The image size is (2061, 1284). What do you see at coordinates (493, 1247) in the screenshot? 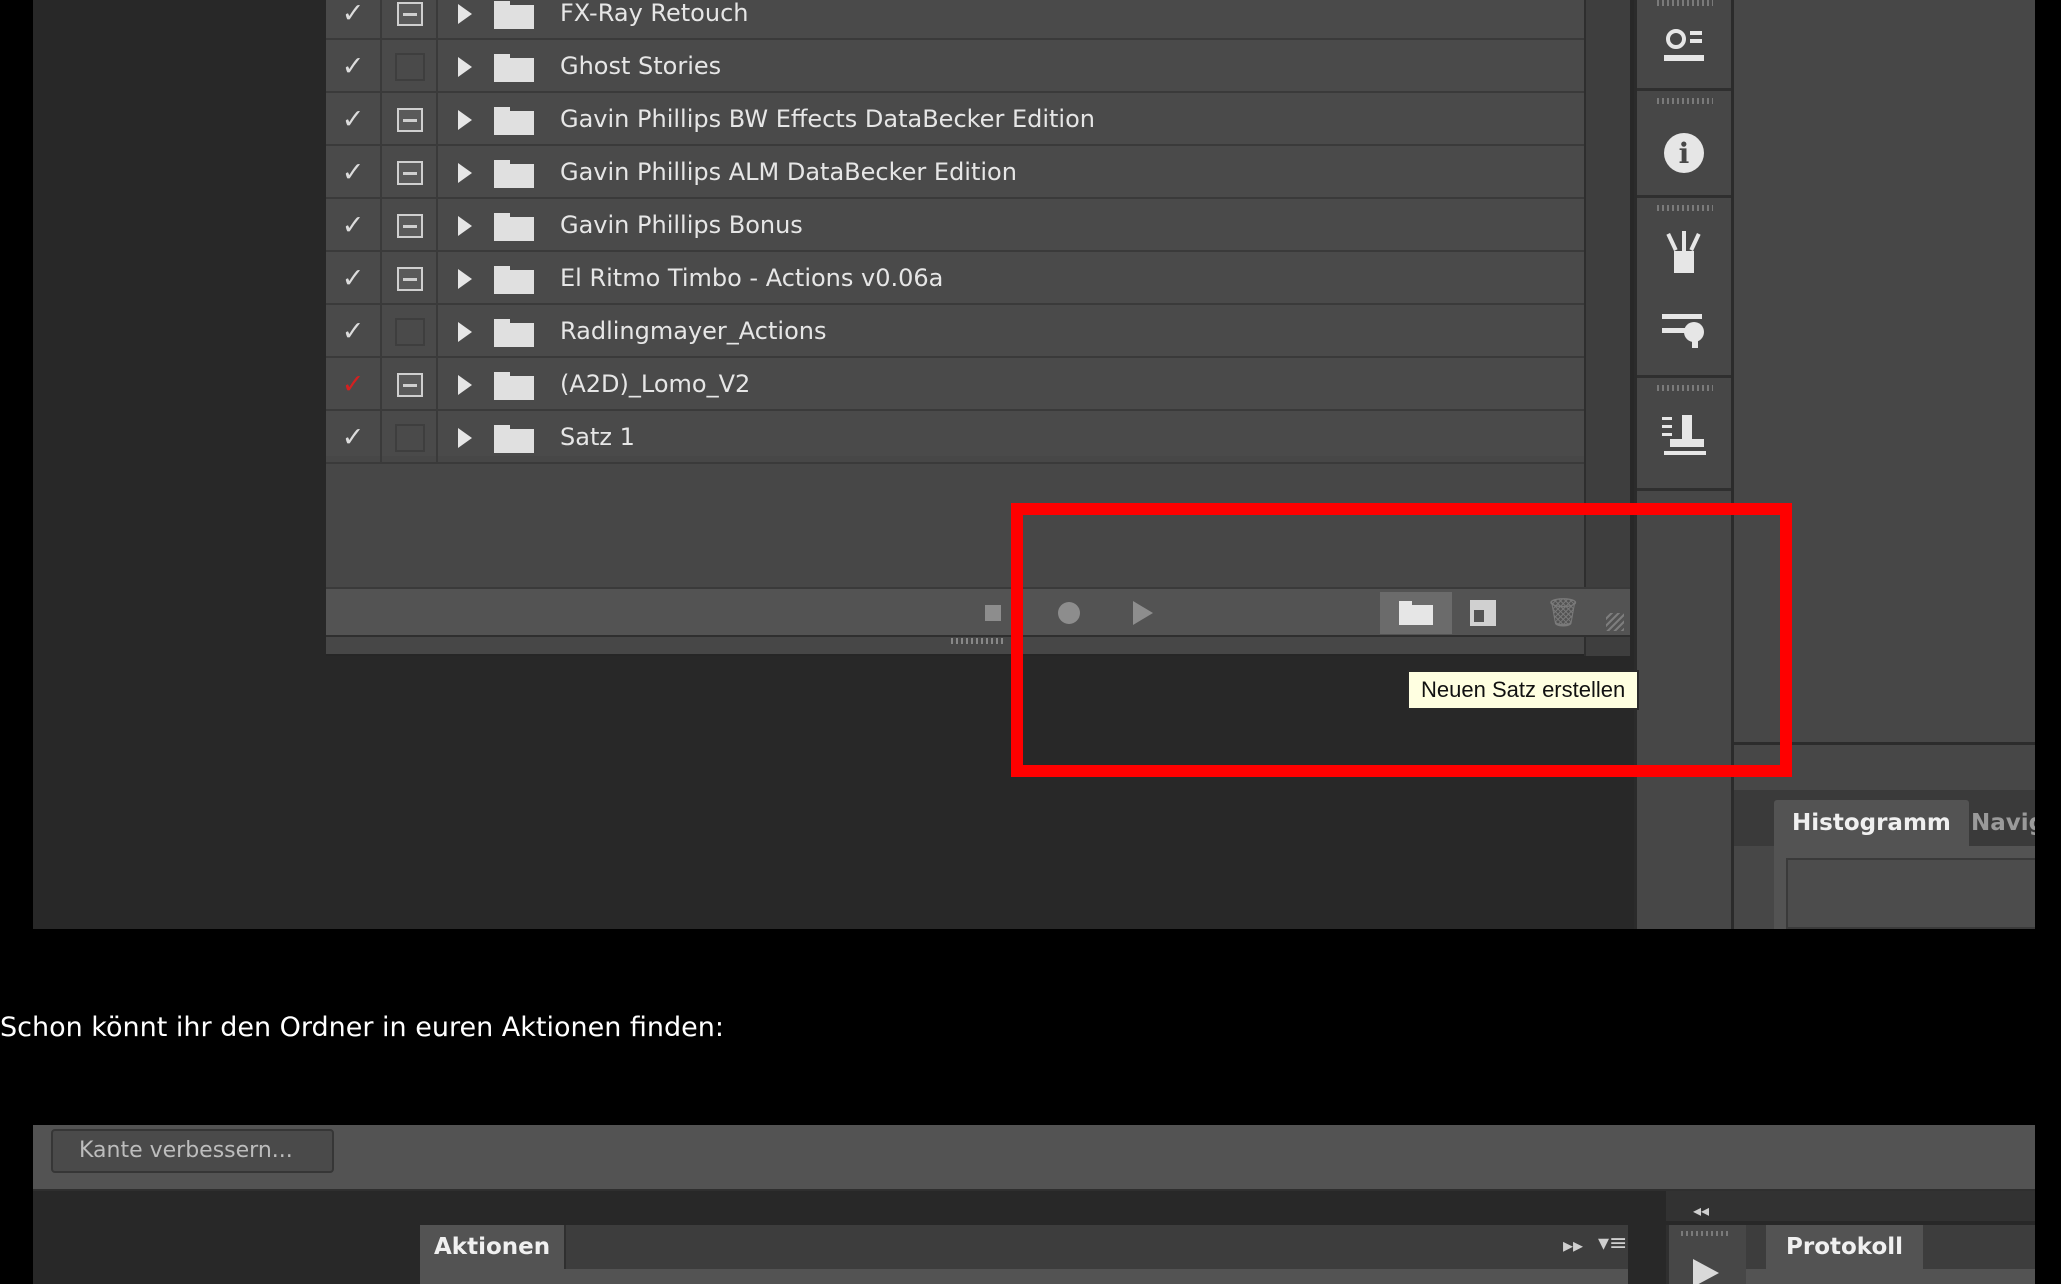
I see `tab-actions: Aktionen` at bounding box center [493, 1247].